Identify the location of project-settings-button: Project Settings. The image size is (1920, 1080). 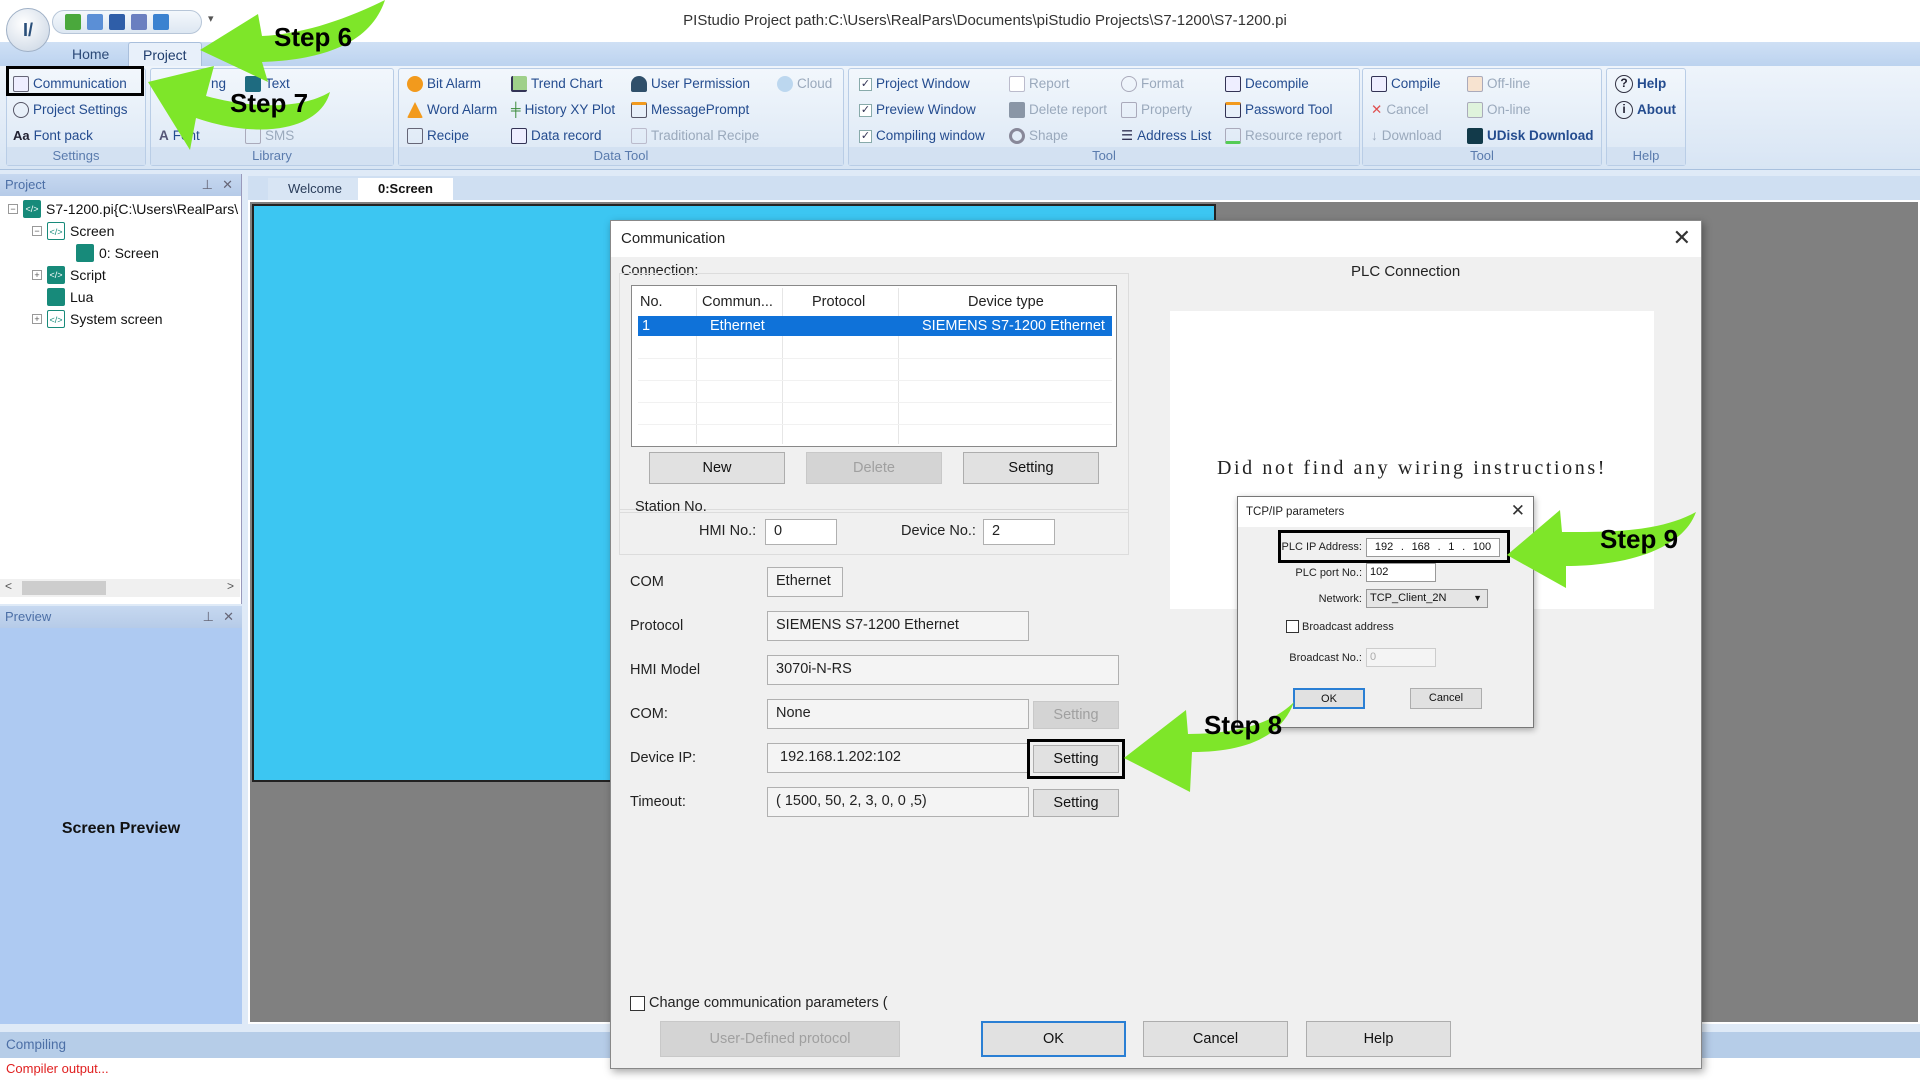
(70, 110).